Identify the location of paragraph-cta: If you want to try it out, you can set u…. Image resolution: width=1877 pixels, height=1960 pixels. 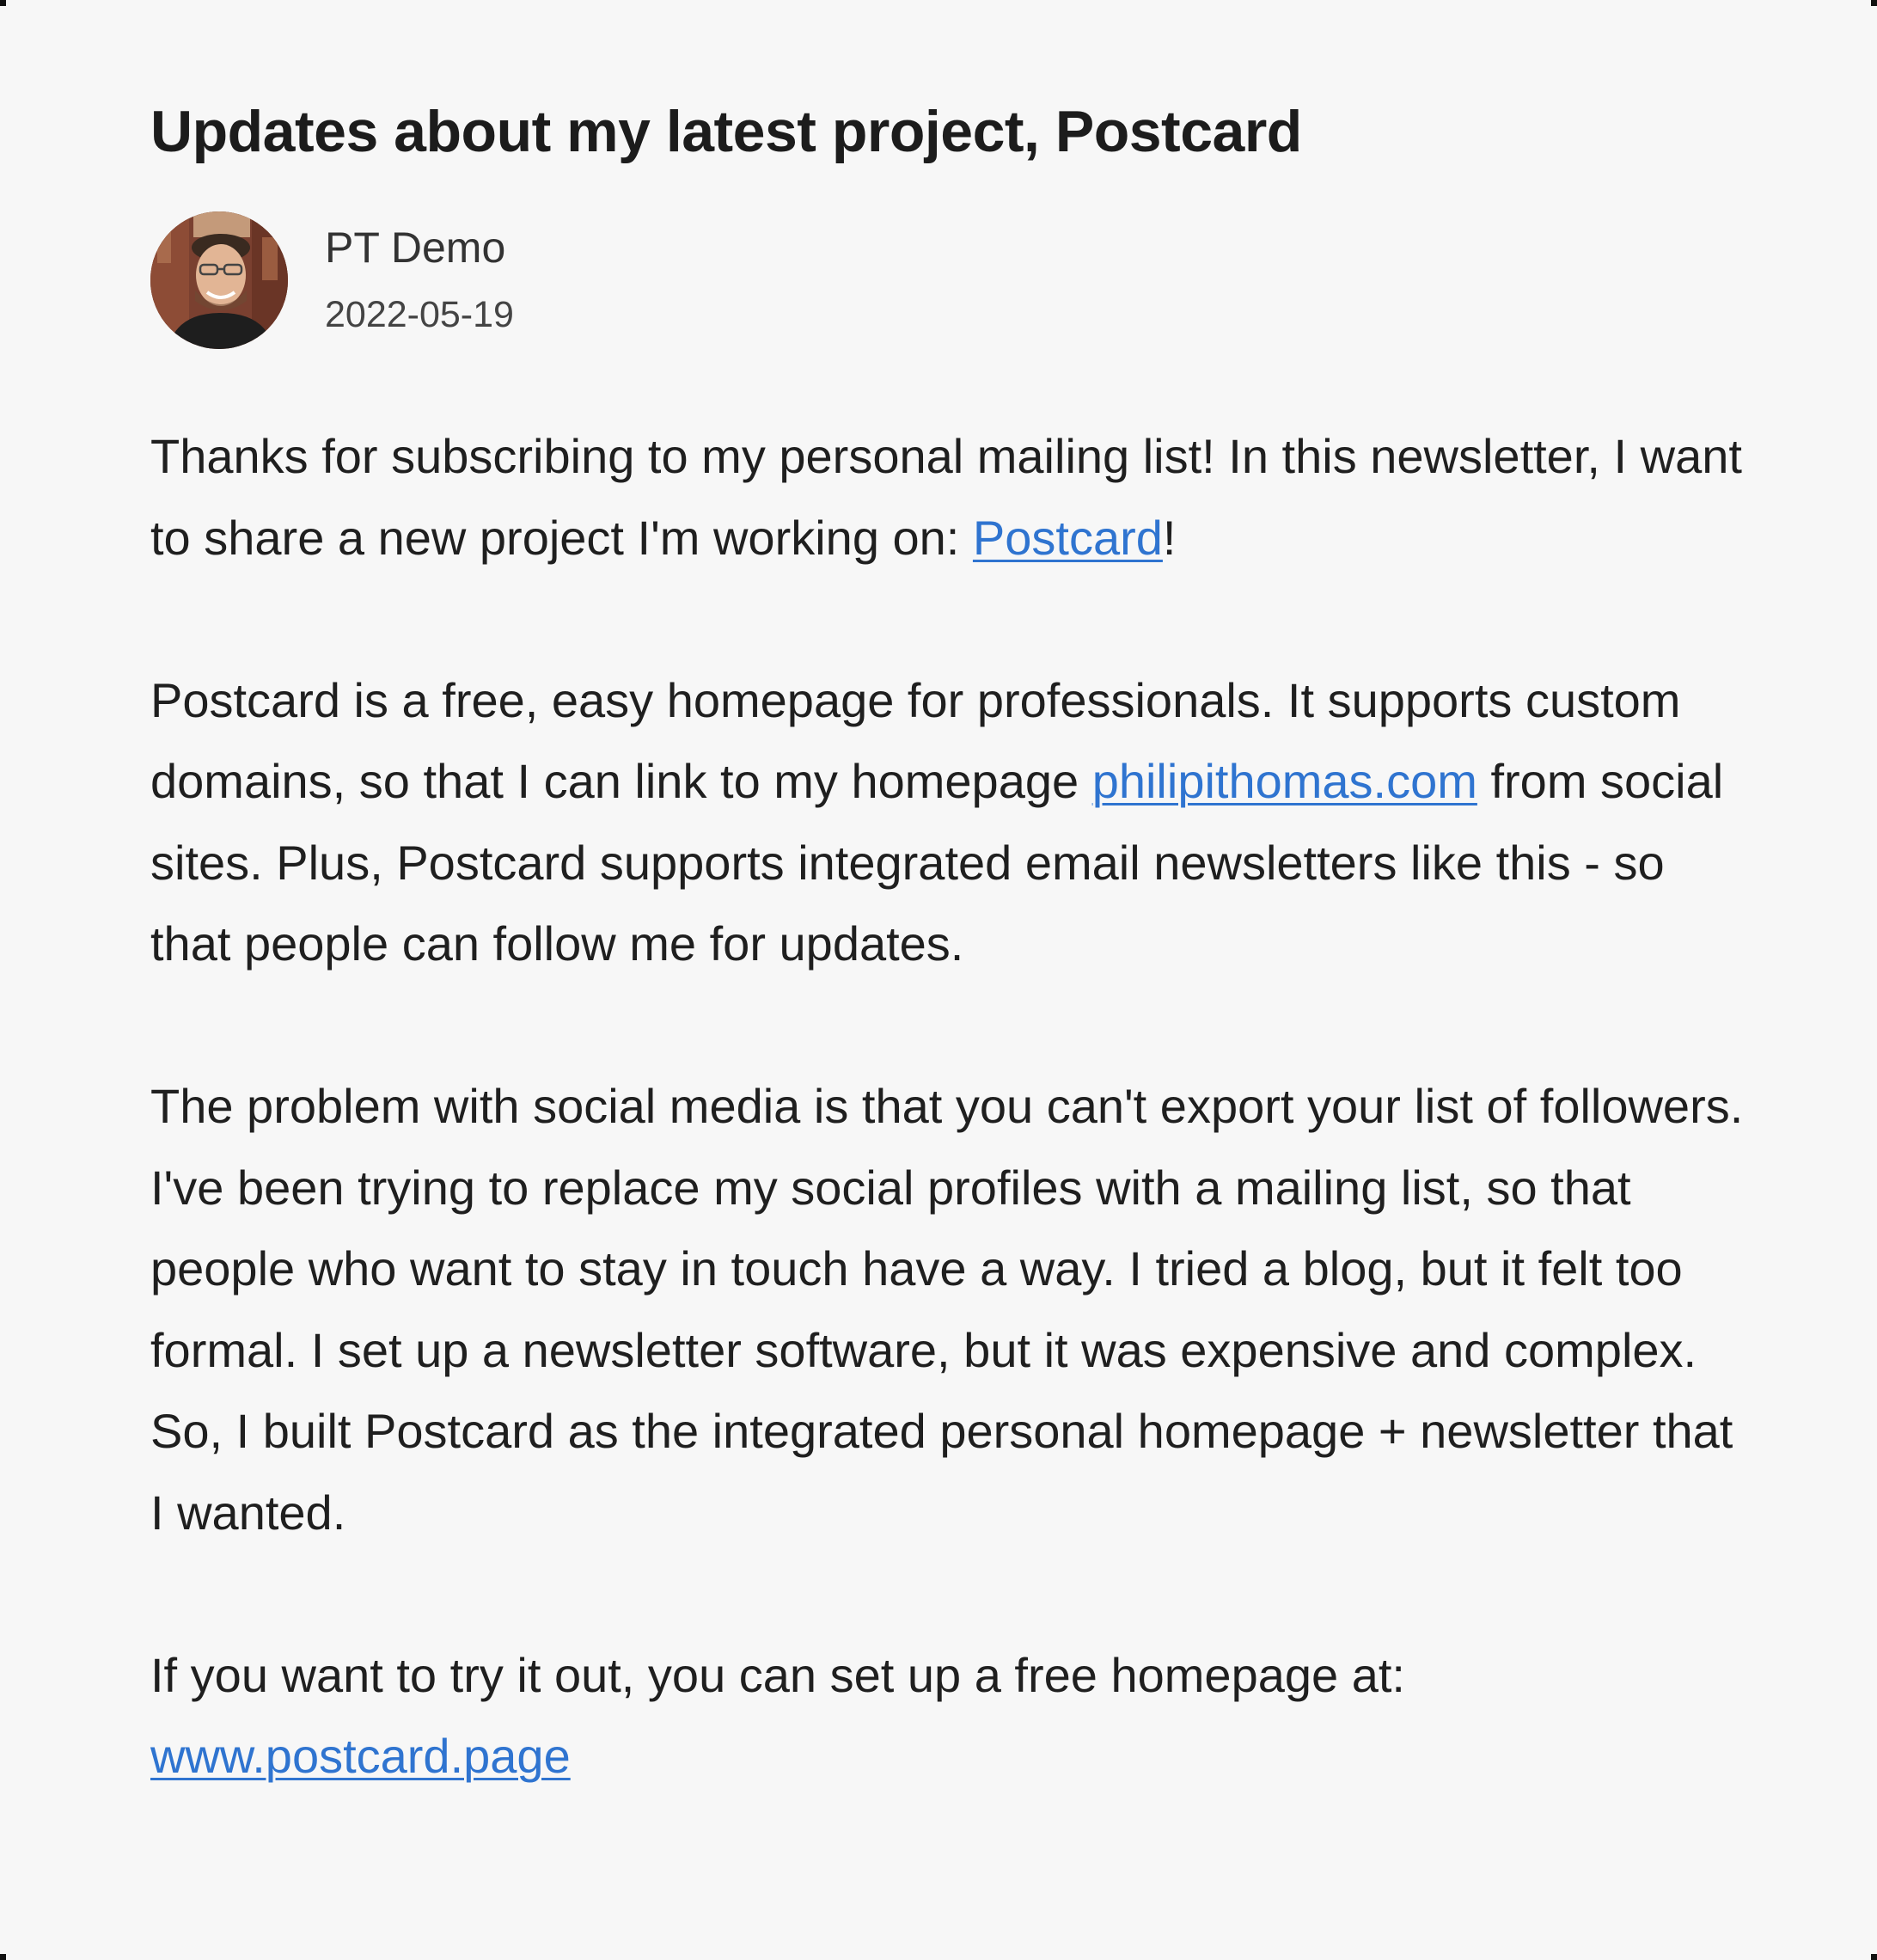
(949, 1716).